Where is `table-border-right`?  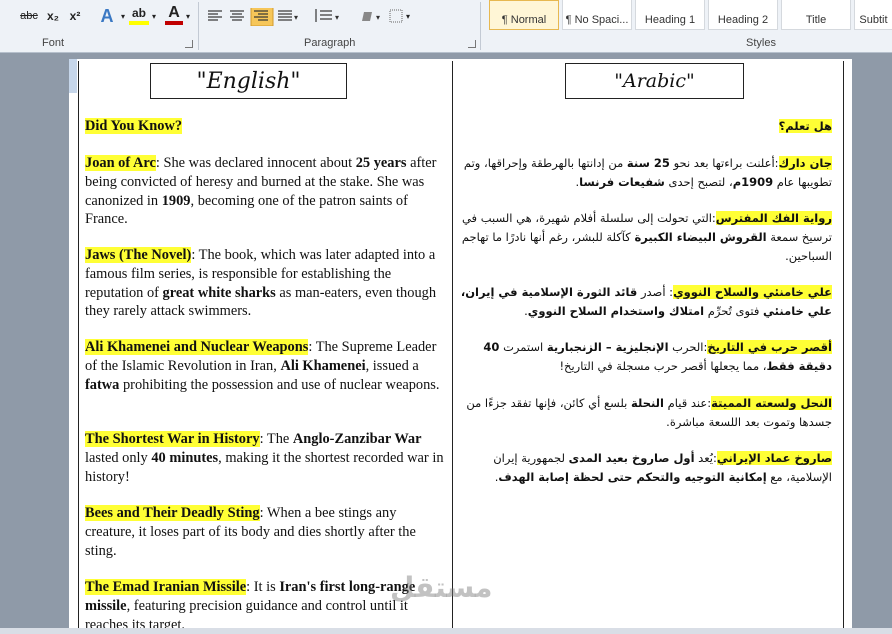
table-border-right is located at coordinates (843, 347).